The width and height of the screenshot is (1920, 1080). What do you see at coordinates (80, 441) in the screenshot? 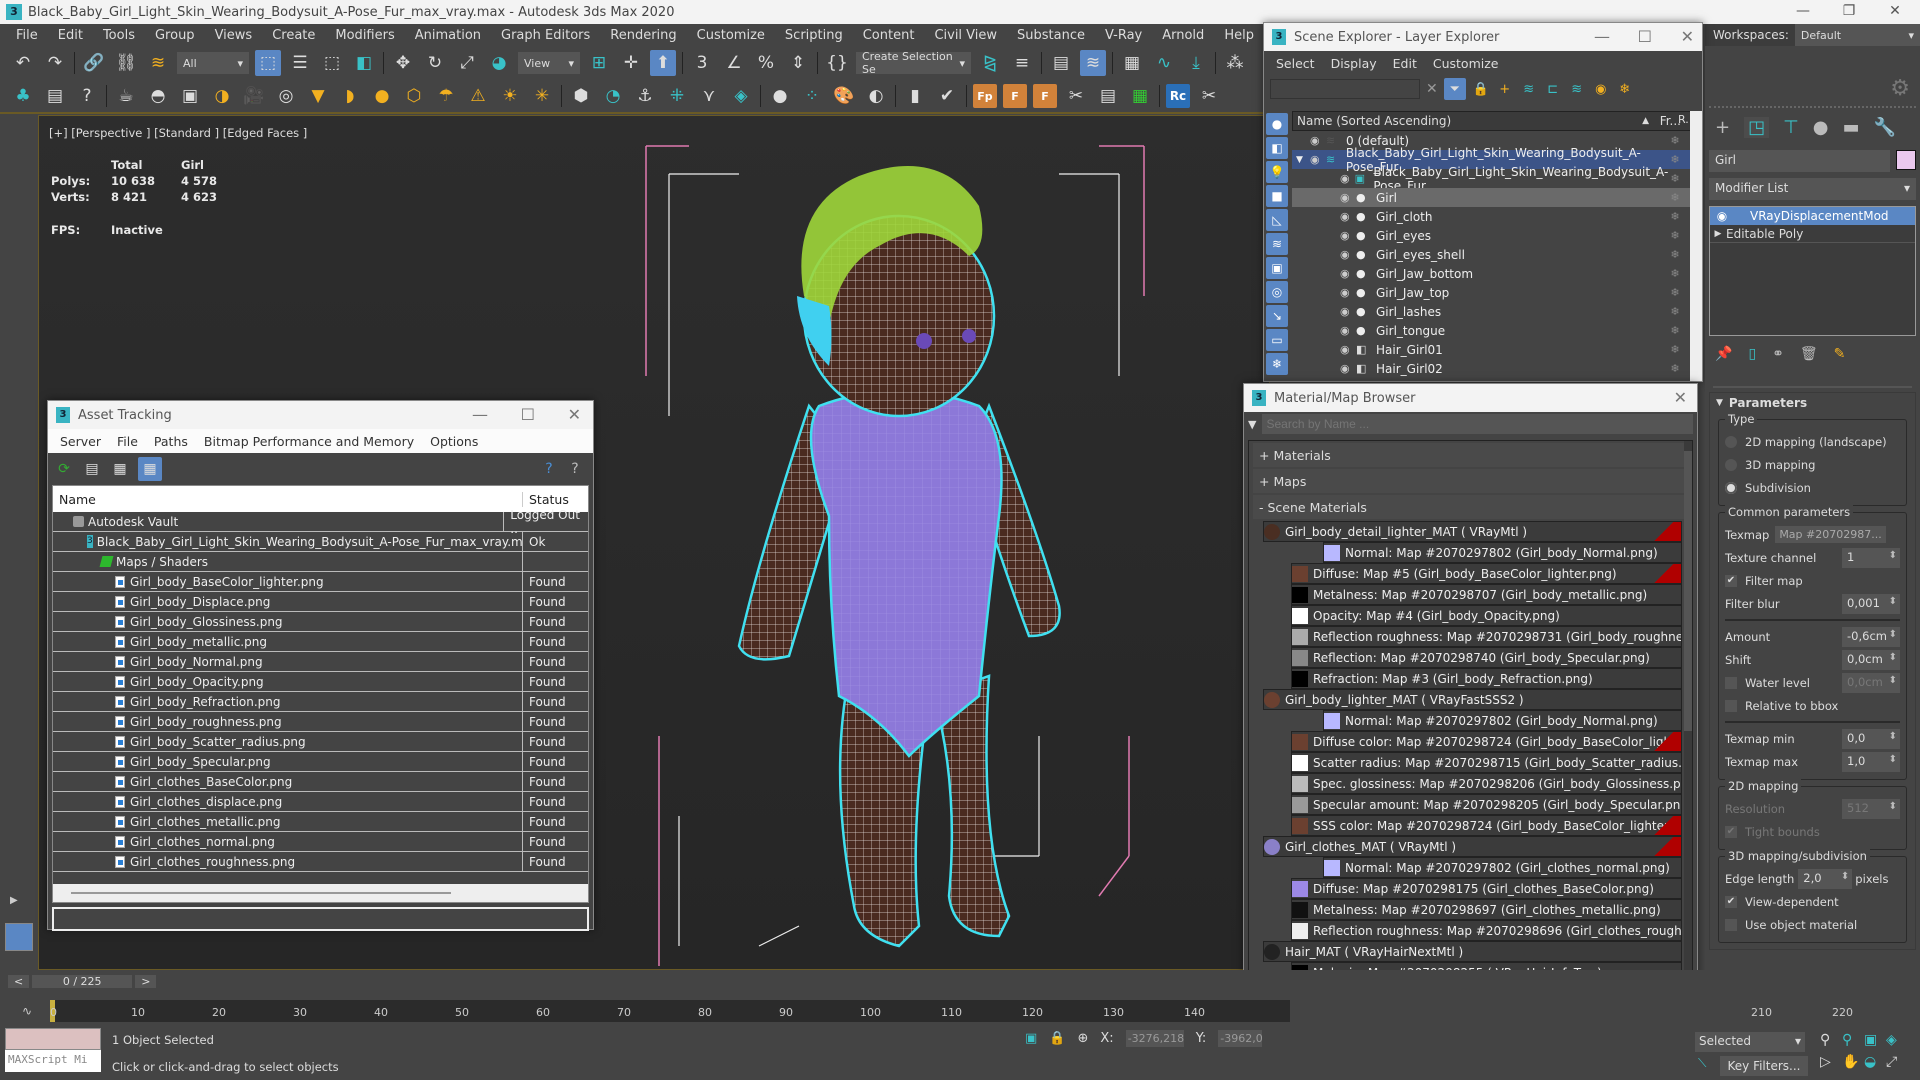
I see `asset-menu-server: Server` at bounding box center [80, 441].